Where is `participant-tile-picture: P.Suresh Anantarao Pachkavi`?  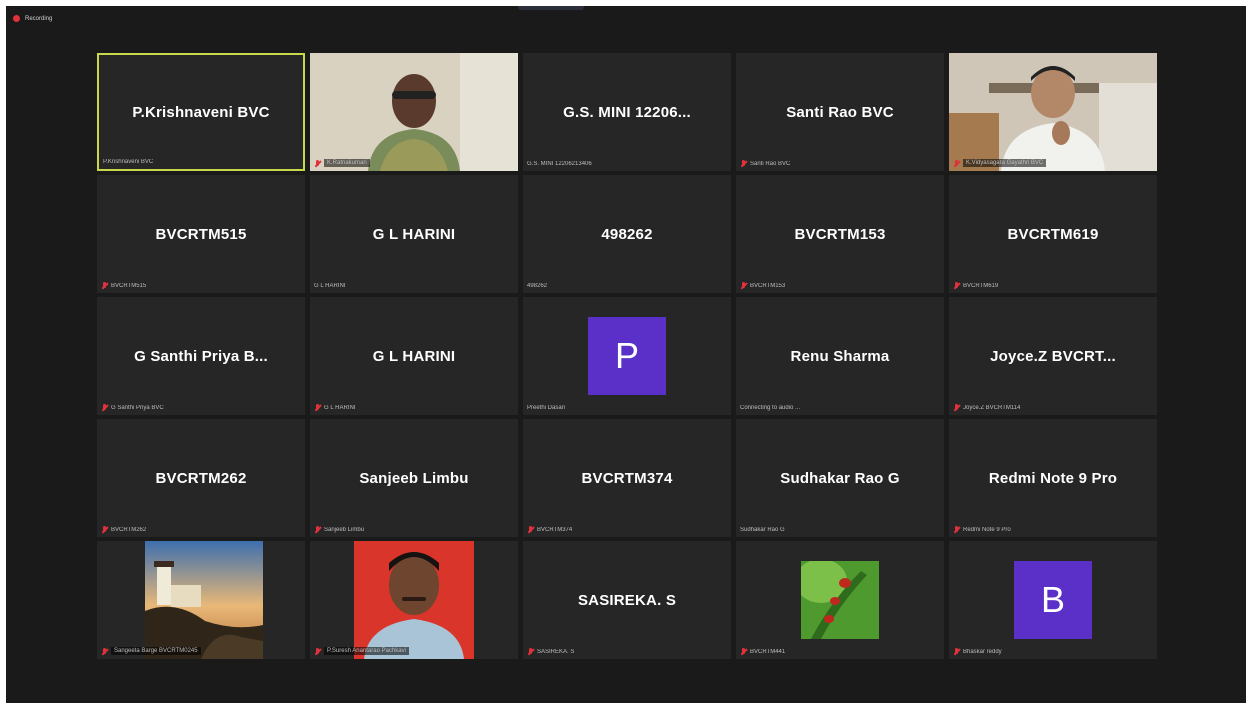
participant-tile-picture: P.Suresh Anantarao Pachkavi is located at coordinates (414, 600).